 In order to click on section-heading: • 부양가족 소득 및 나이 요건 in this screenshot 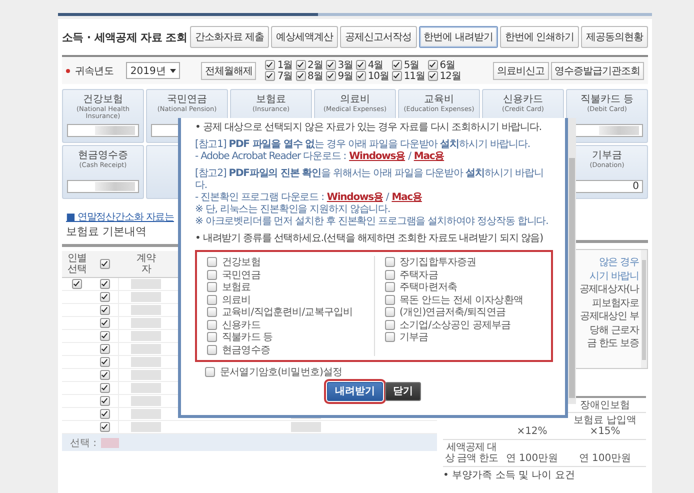, I will do `click(509, 476)`.